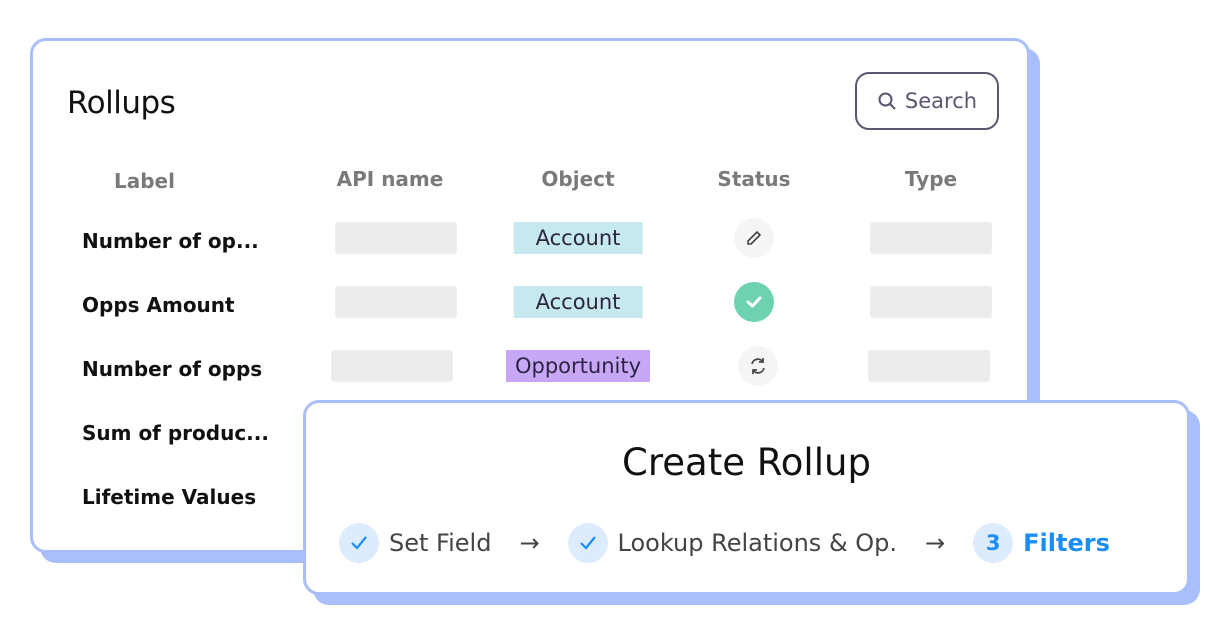  Describe the element at coordinates (578, 366) in the screenshot. I see `object-badge: Opportunity` at that location.